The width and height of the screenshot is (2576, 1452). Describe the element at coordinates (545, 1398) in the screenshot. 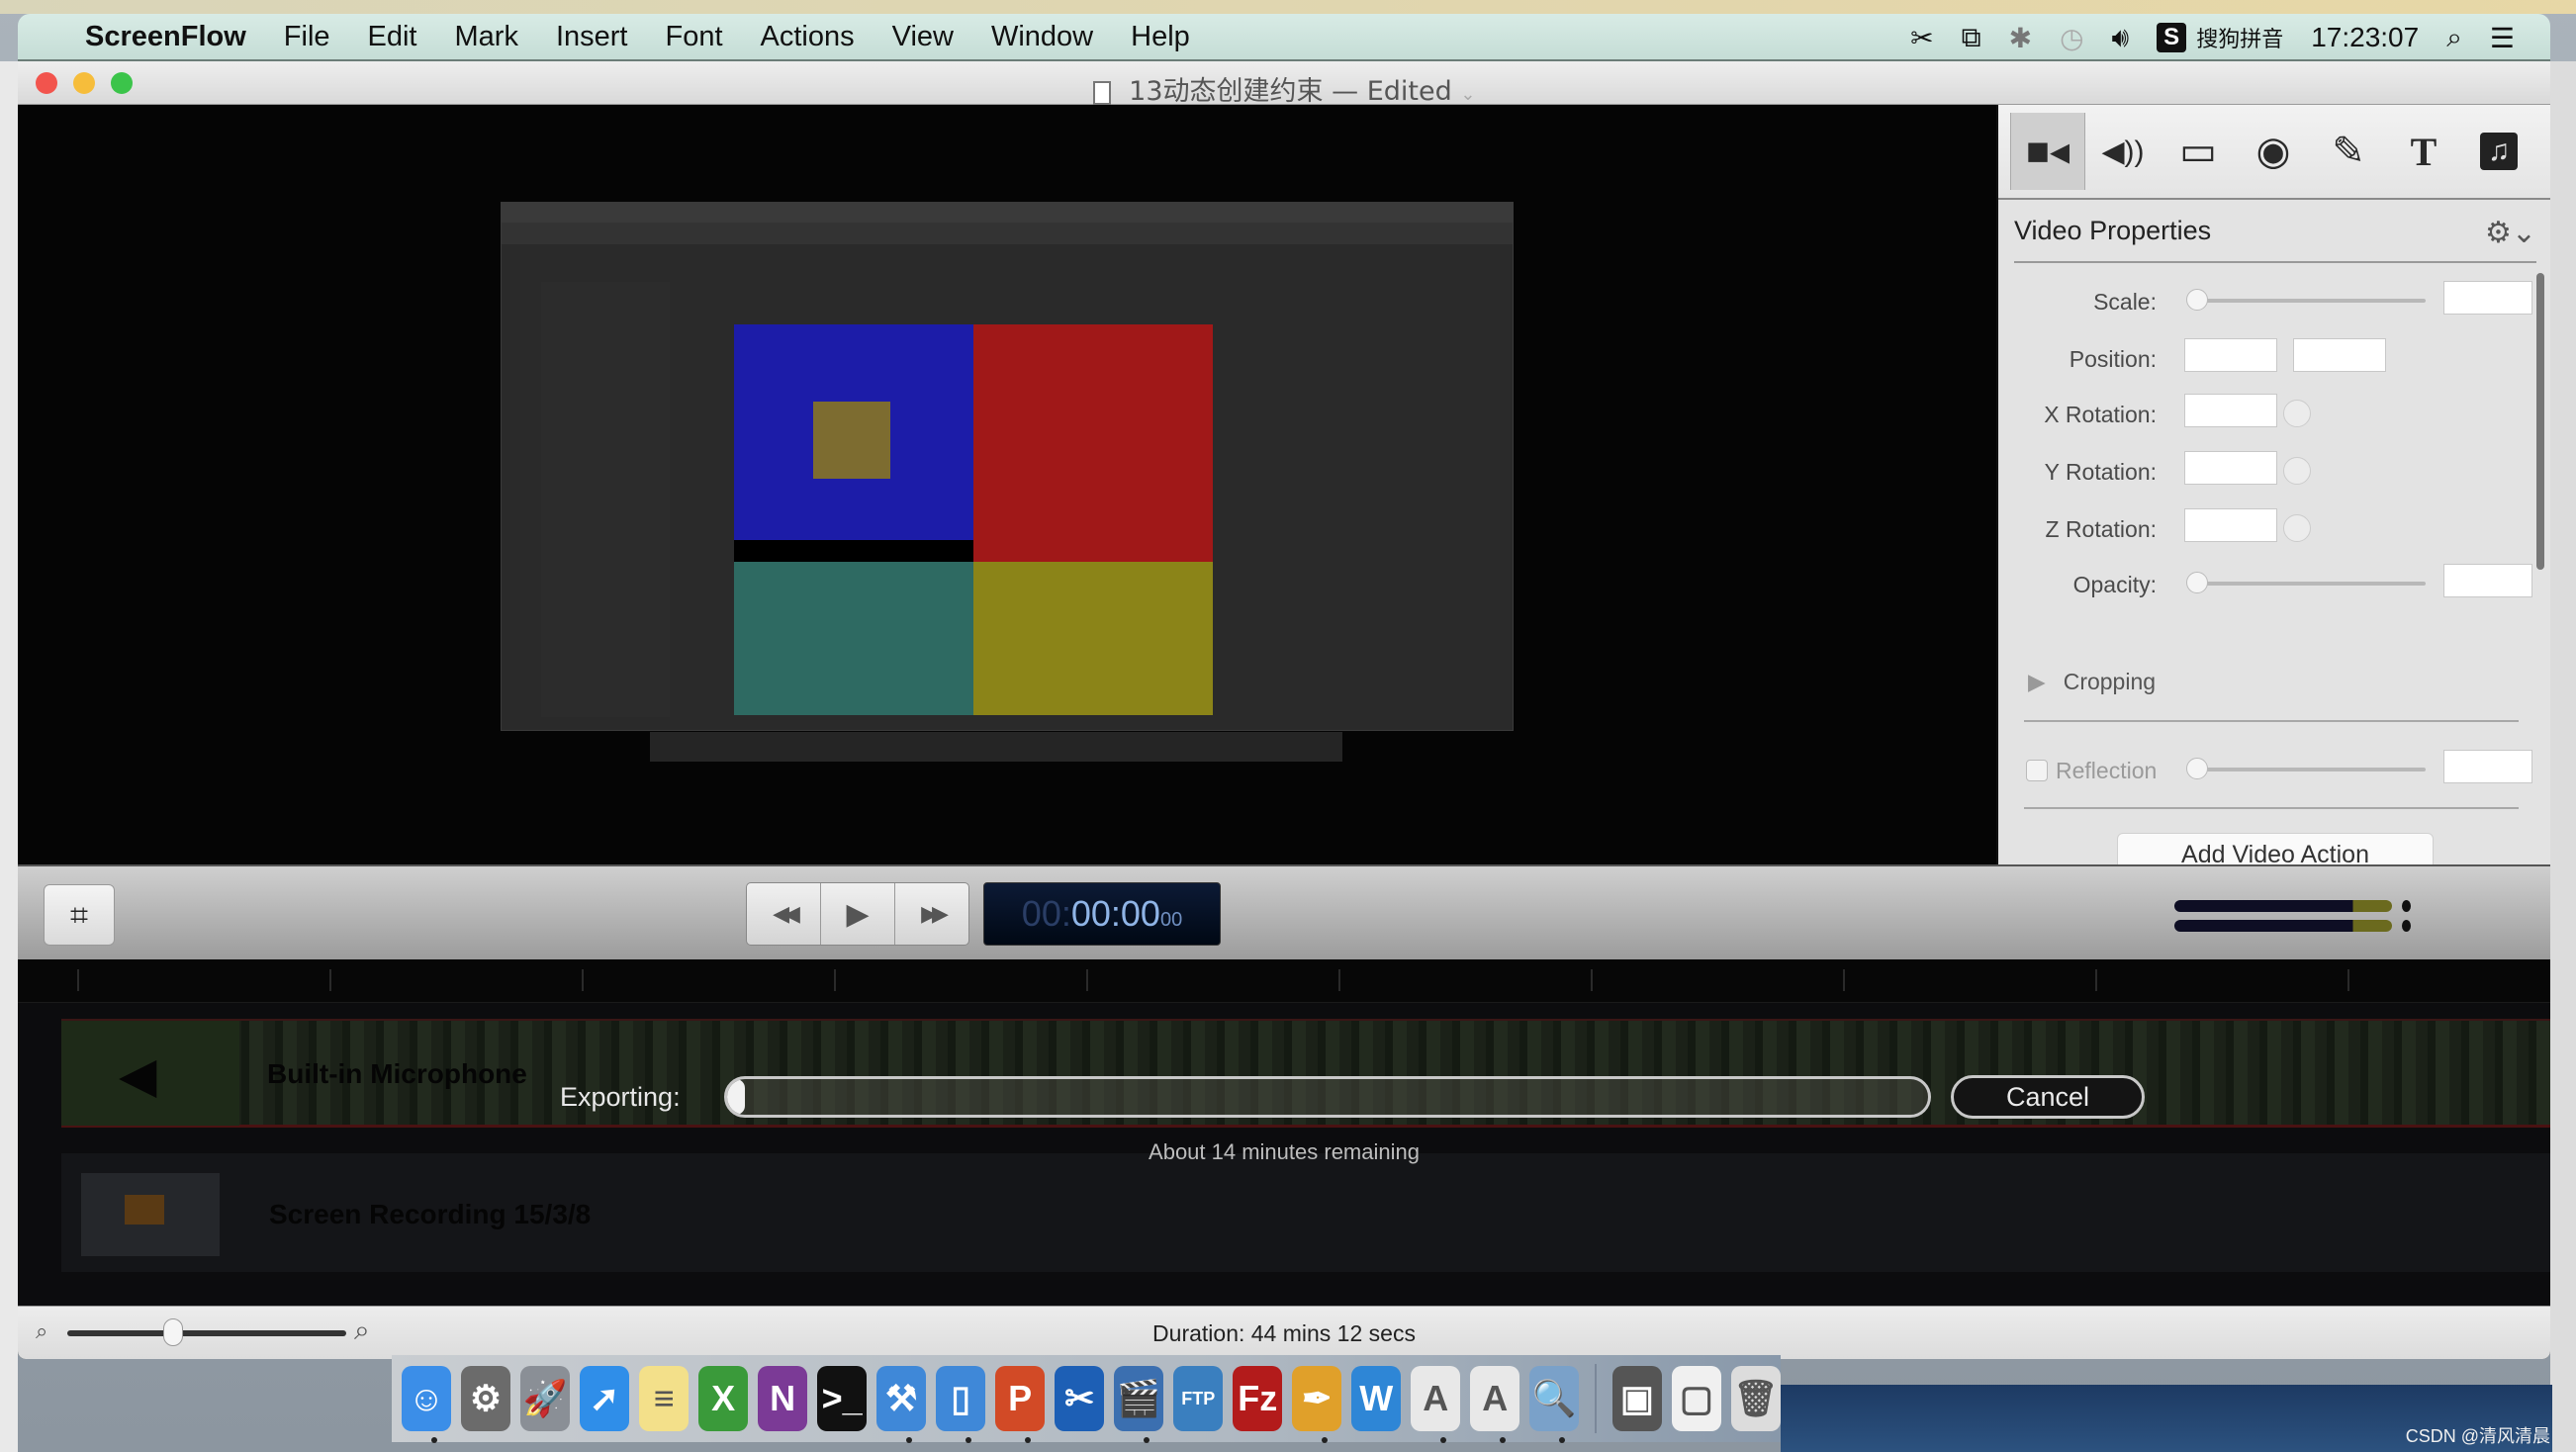

I see `dock-launchpad: 🚀` at that location.